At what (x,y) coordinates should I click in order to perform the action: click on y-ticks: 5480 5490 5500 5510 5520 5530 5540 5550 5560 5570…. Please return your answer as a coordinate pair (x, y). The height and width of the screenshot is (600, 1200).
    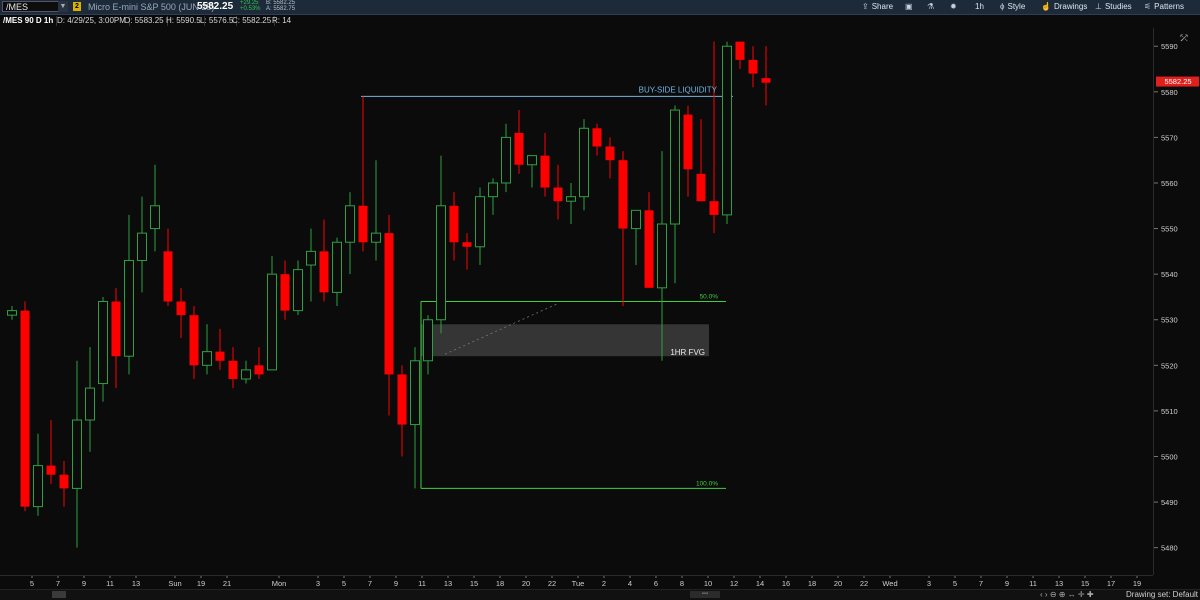
    Looking at the image, I should click on (1166, 297).